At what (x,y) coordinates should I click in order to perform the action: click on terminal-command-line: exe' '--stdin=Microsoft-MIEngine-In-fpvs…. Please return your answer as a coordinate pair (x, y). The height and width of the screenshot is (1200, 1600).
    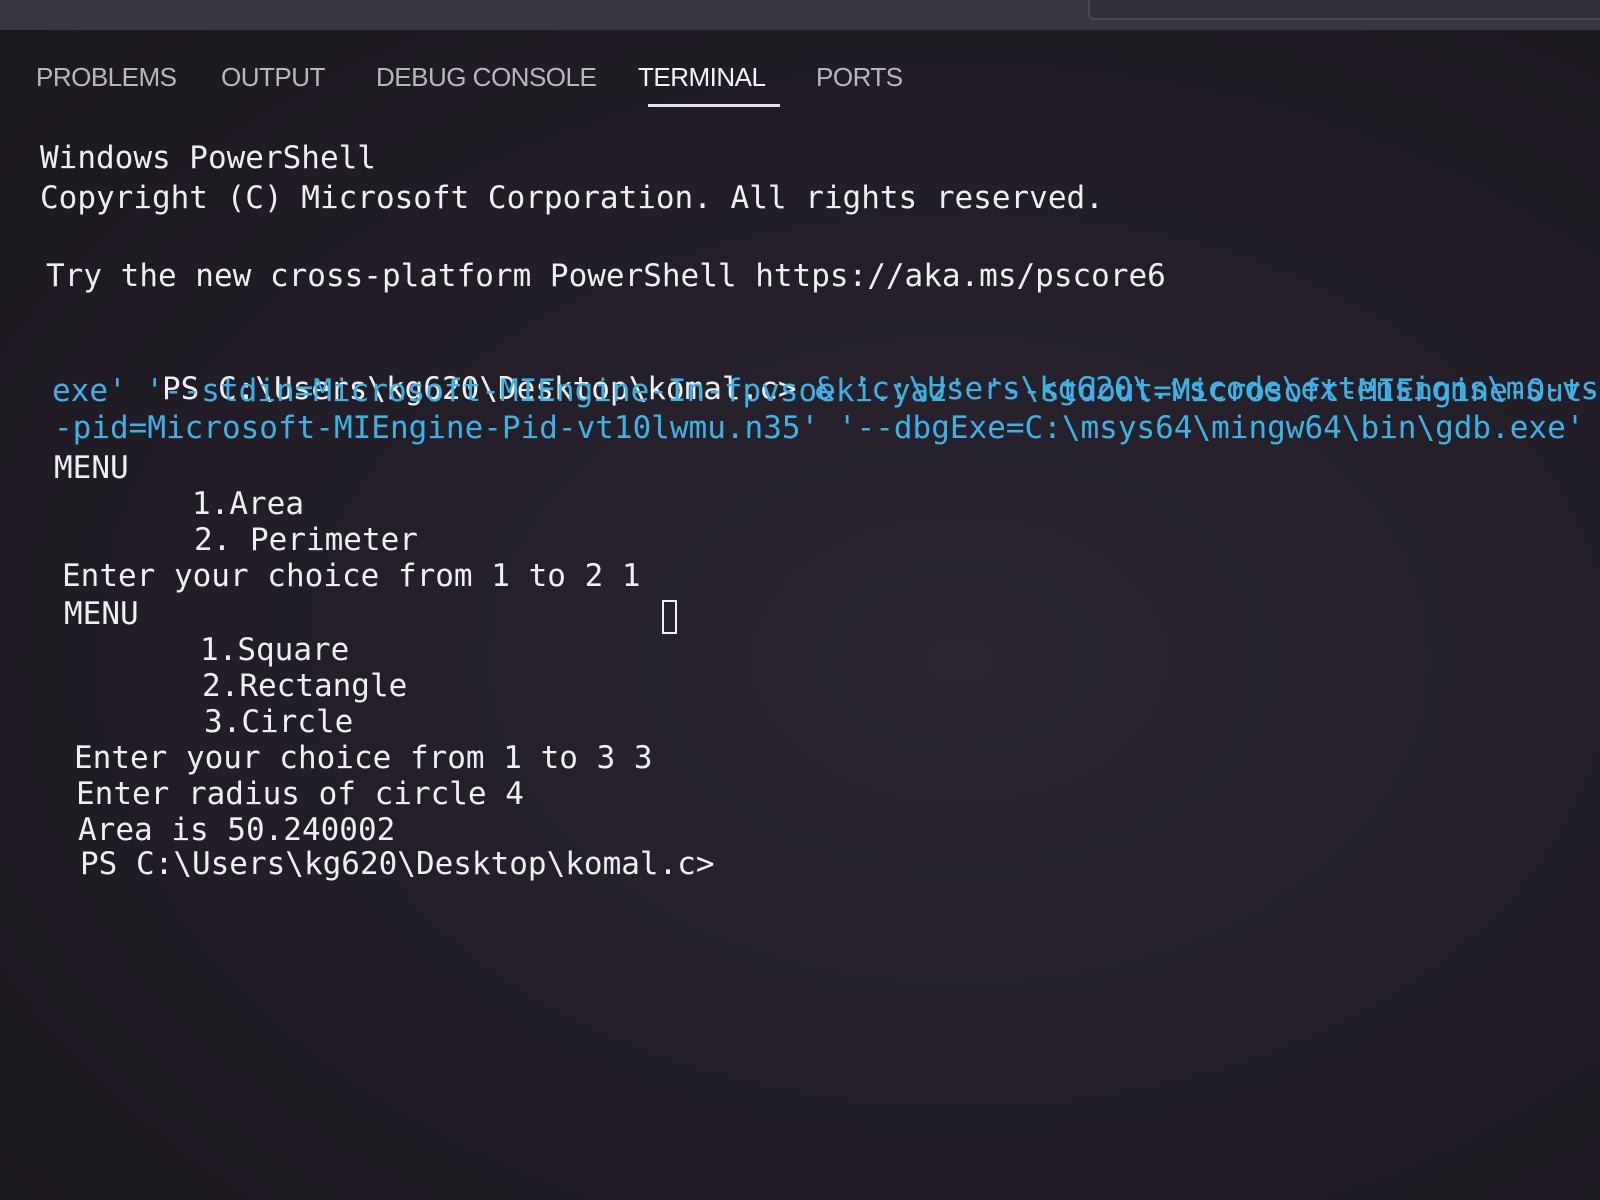
    Looking at the image, I should click on (826, 391).